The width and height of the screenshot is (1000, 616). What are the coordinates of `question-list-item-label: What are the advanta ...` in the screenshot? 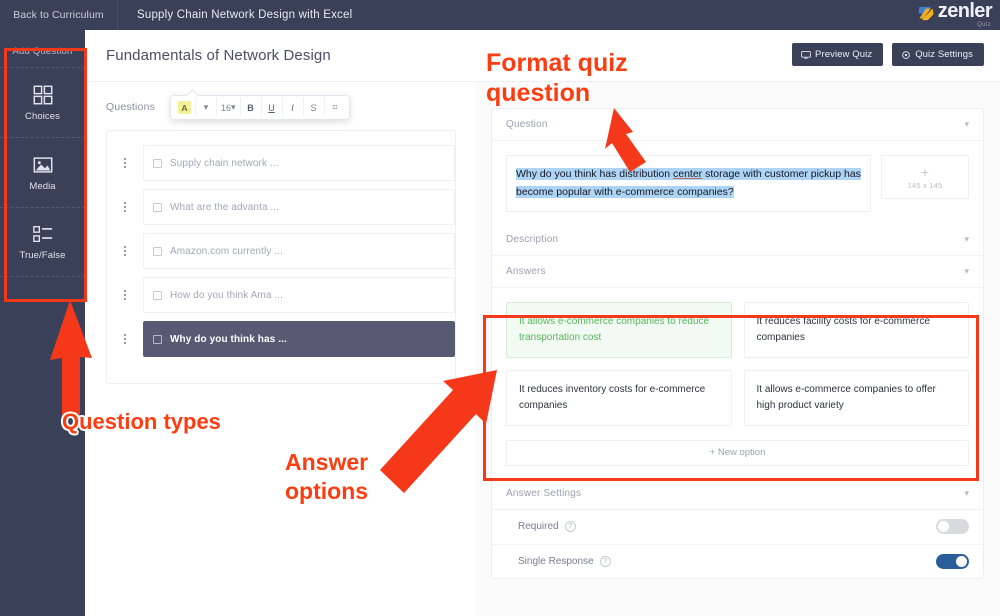 It's located at (225, 207).